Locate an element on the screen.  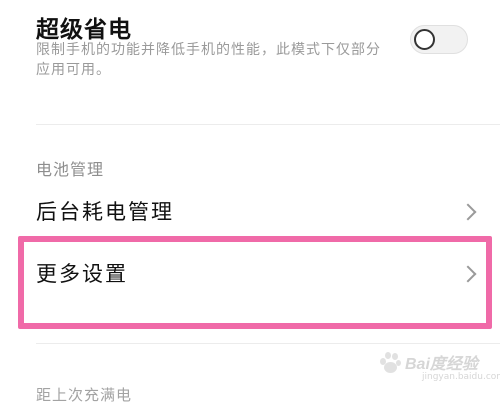
baidu-watermark: Bai度经验 jingyan.baidu.com is located at coordinates (439, 366).